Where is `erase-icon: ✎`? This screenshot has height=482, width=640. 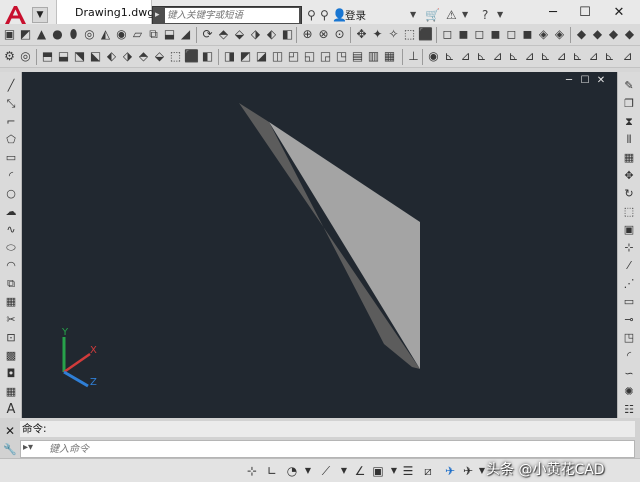 erase-icon: ✎ is located at coordinates (629, 85).